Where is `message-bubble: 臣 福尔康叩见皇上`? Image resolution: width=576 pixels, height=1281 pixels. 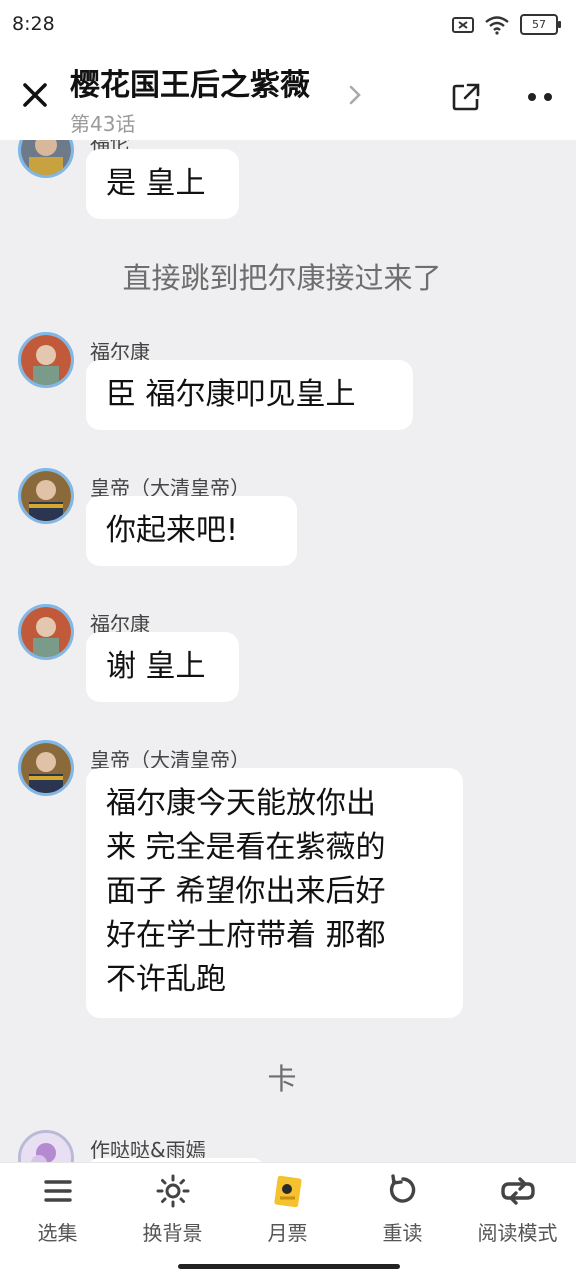 message-bubble: 臣 福尔康叩见皇上 is located at coordinates (249, 395).